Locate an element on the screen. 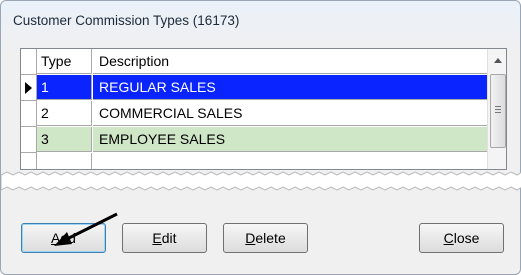 This screenshot has width=521, height=275. current-row-pointer-icon is located at coordinates (28, 88).